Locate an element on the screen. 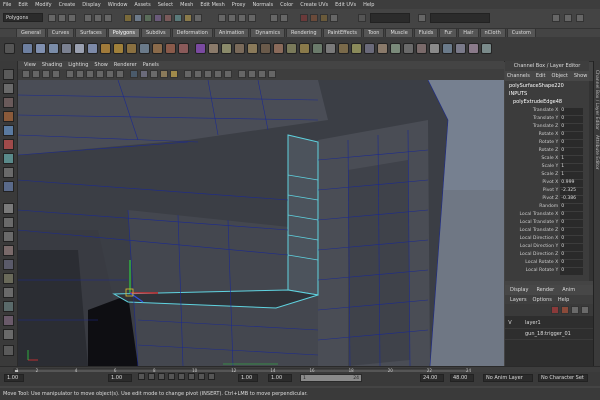 This screenshot has height=400, width=600. playback-start-field: 1.00 is located at coordinates (280, 378).